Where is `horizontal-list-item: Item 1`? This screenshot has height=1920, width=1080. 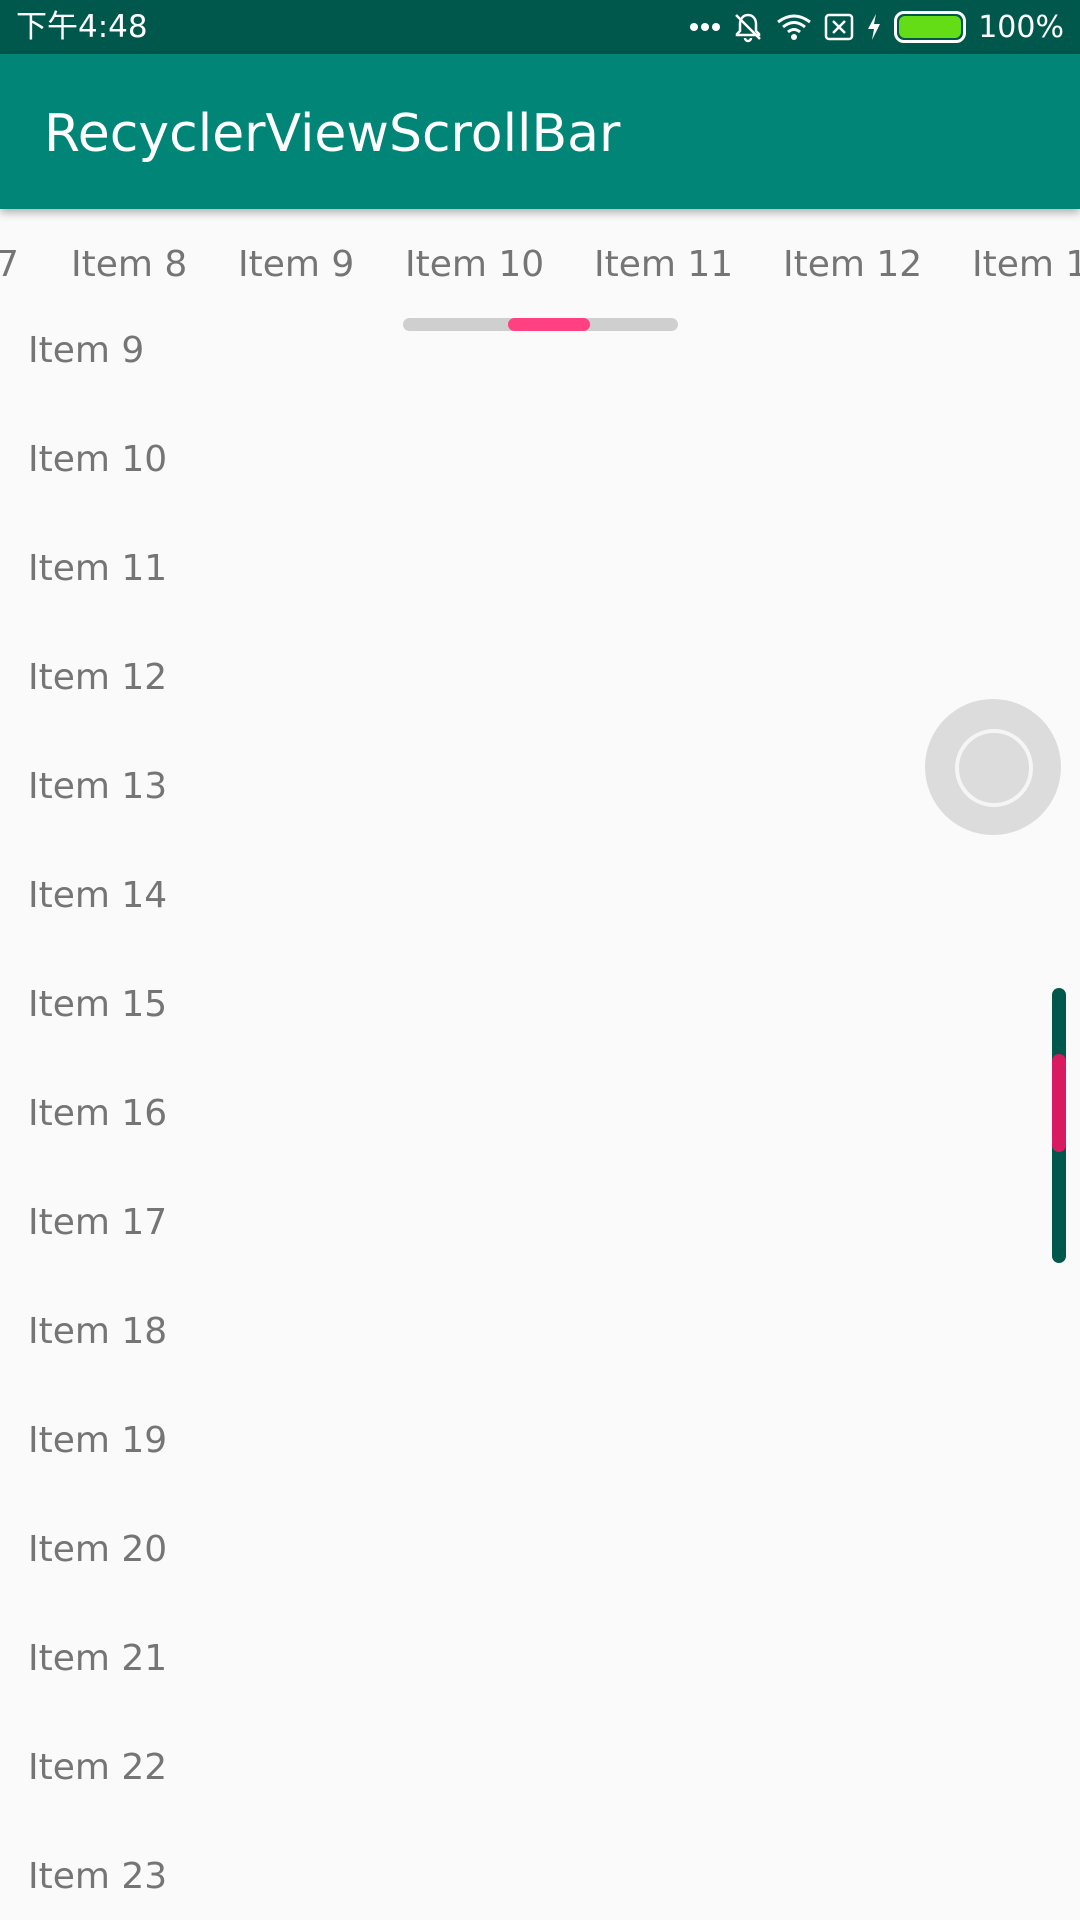 horizontal-list-item: Item 1 is located at coordinates (1026, 265).